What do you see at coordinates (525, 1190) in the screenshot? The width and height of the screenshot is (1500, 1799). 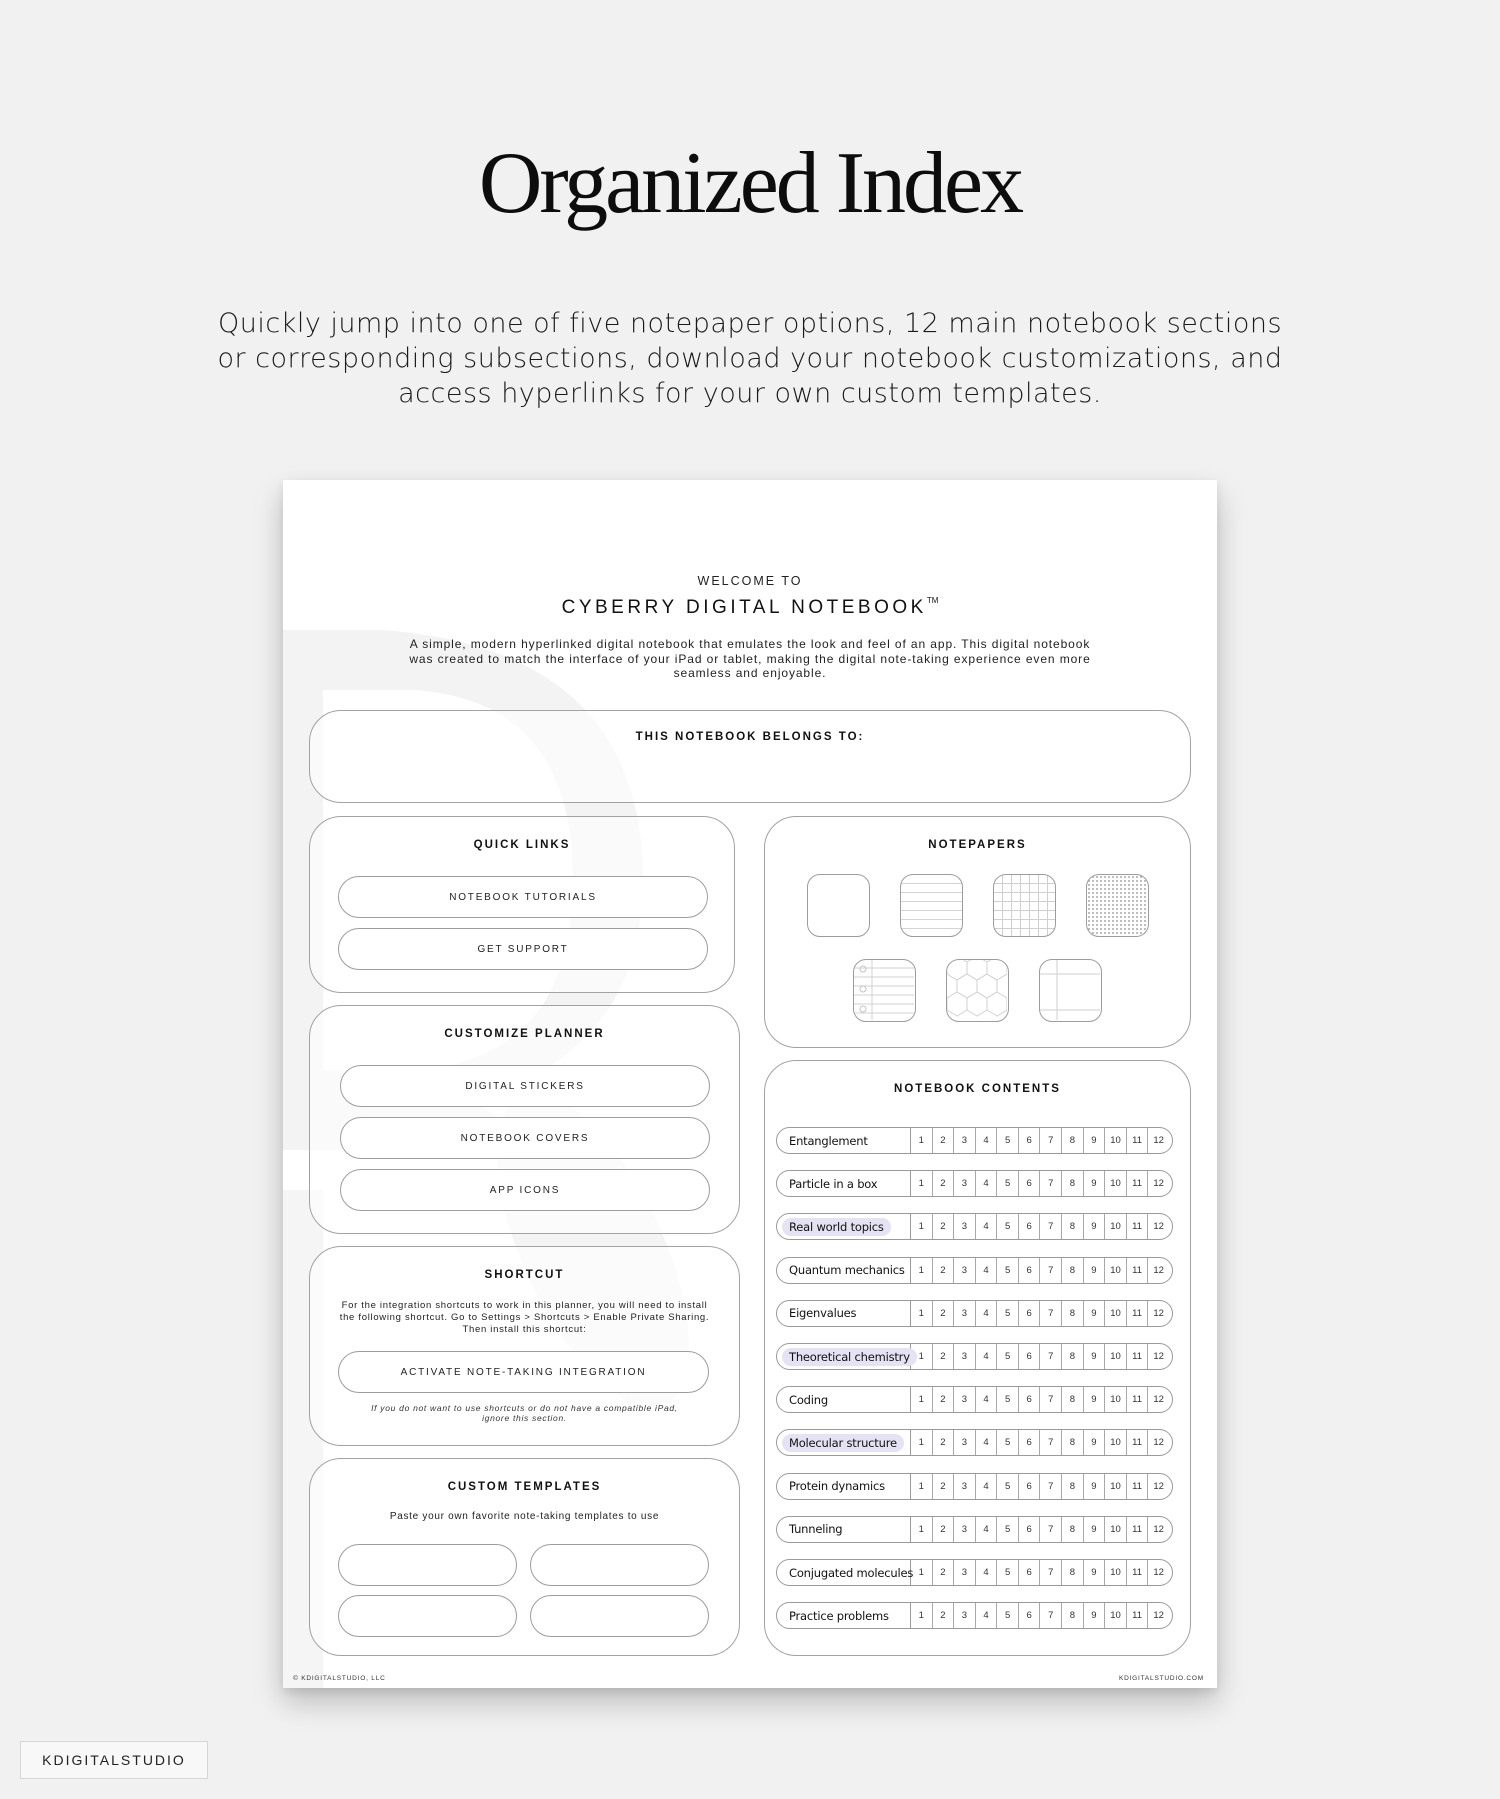 I see `app-icons-button: APP ICONS` at bounding box center [525, 1190].